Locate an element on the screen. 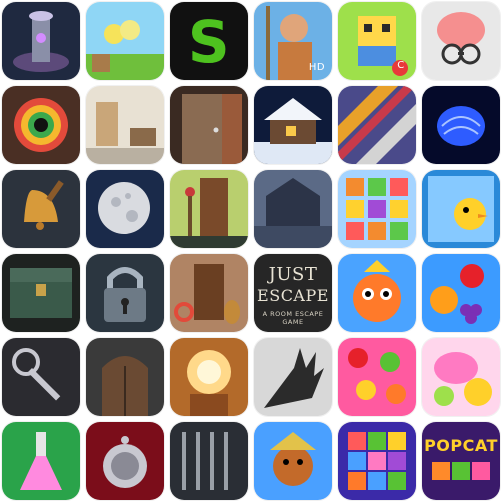  fruit-match-icon is located at coordinates (377, 209).